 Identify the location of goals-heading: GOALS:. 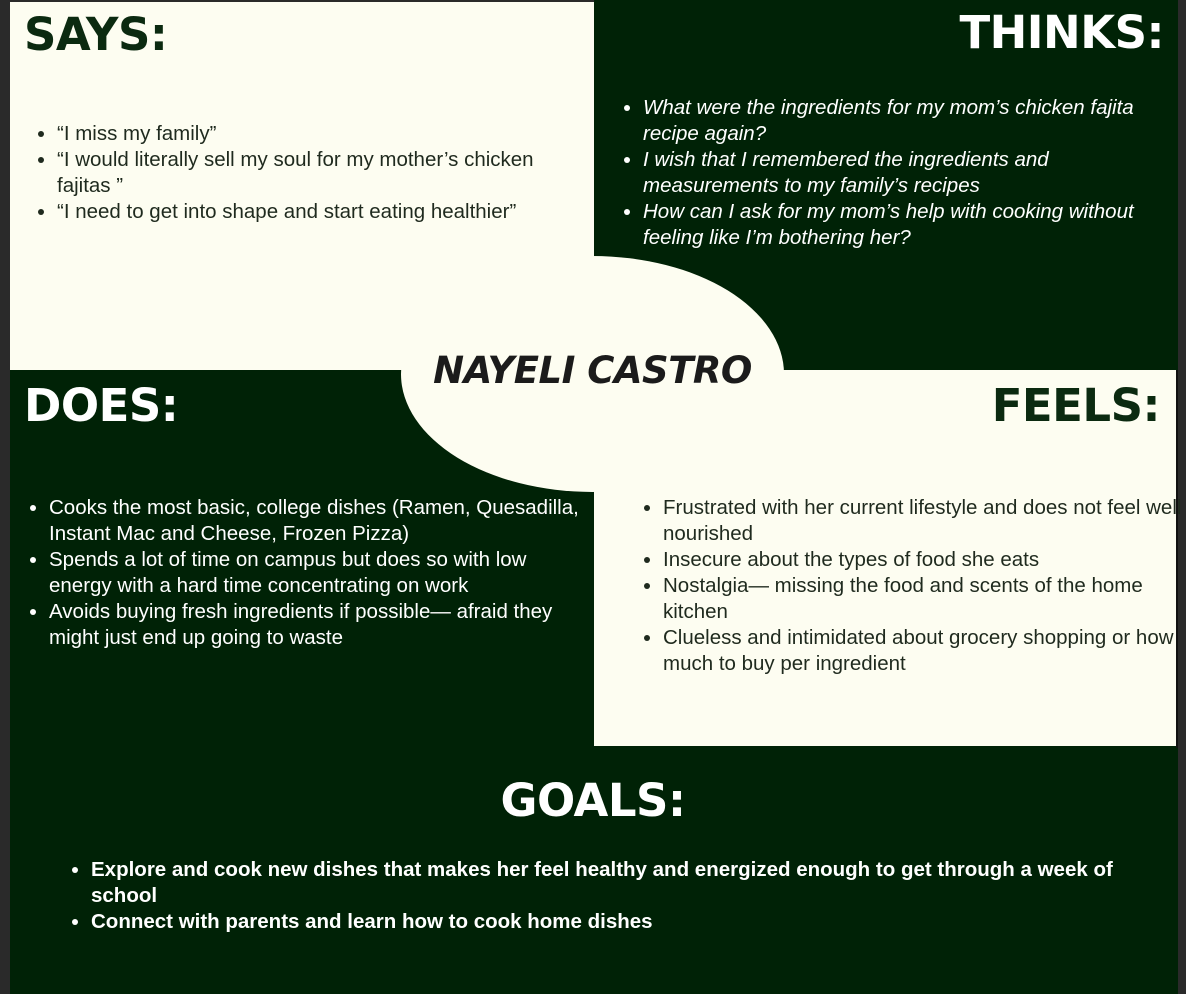
(593, 800).